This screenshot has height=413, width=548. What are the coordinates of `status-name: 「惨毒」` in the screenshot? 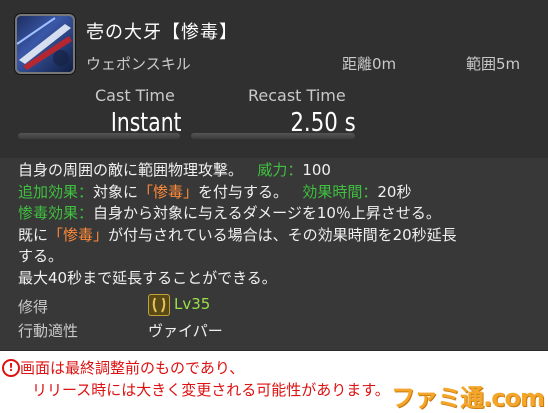 It's located at (168, 191).